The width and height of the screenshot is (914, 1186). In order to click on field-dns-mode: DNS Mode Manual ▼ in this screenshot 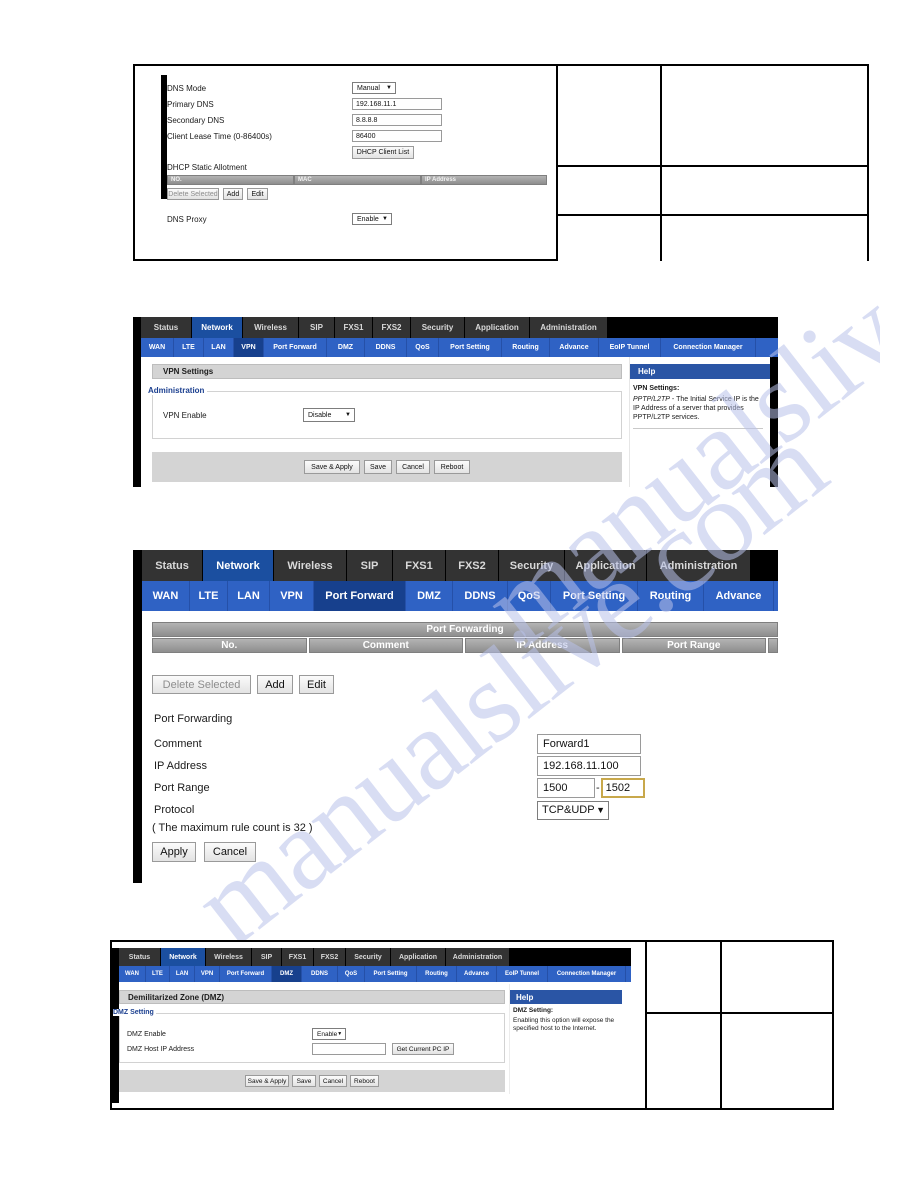, I will do `click(357, 88)`.